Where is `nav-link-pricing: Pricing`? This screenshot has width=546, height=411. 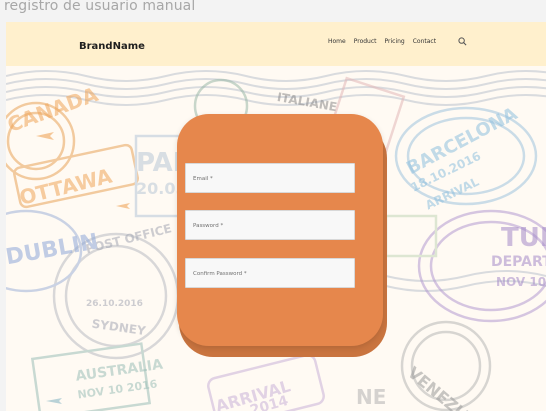
nav-link-pricing: Pricing is located at coordinates (395, 41).